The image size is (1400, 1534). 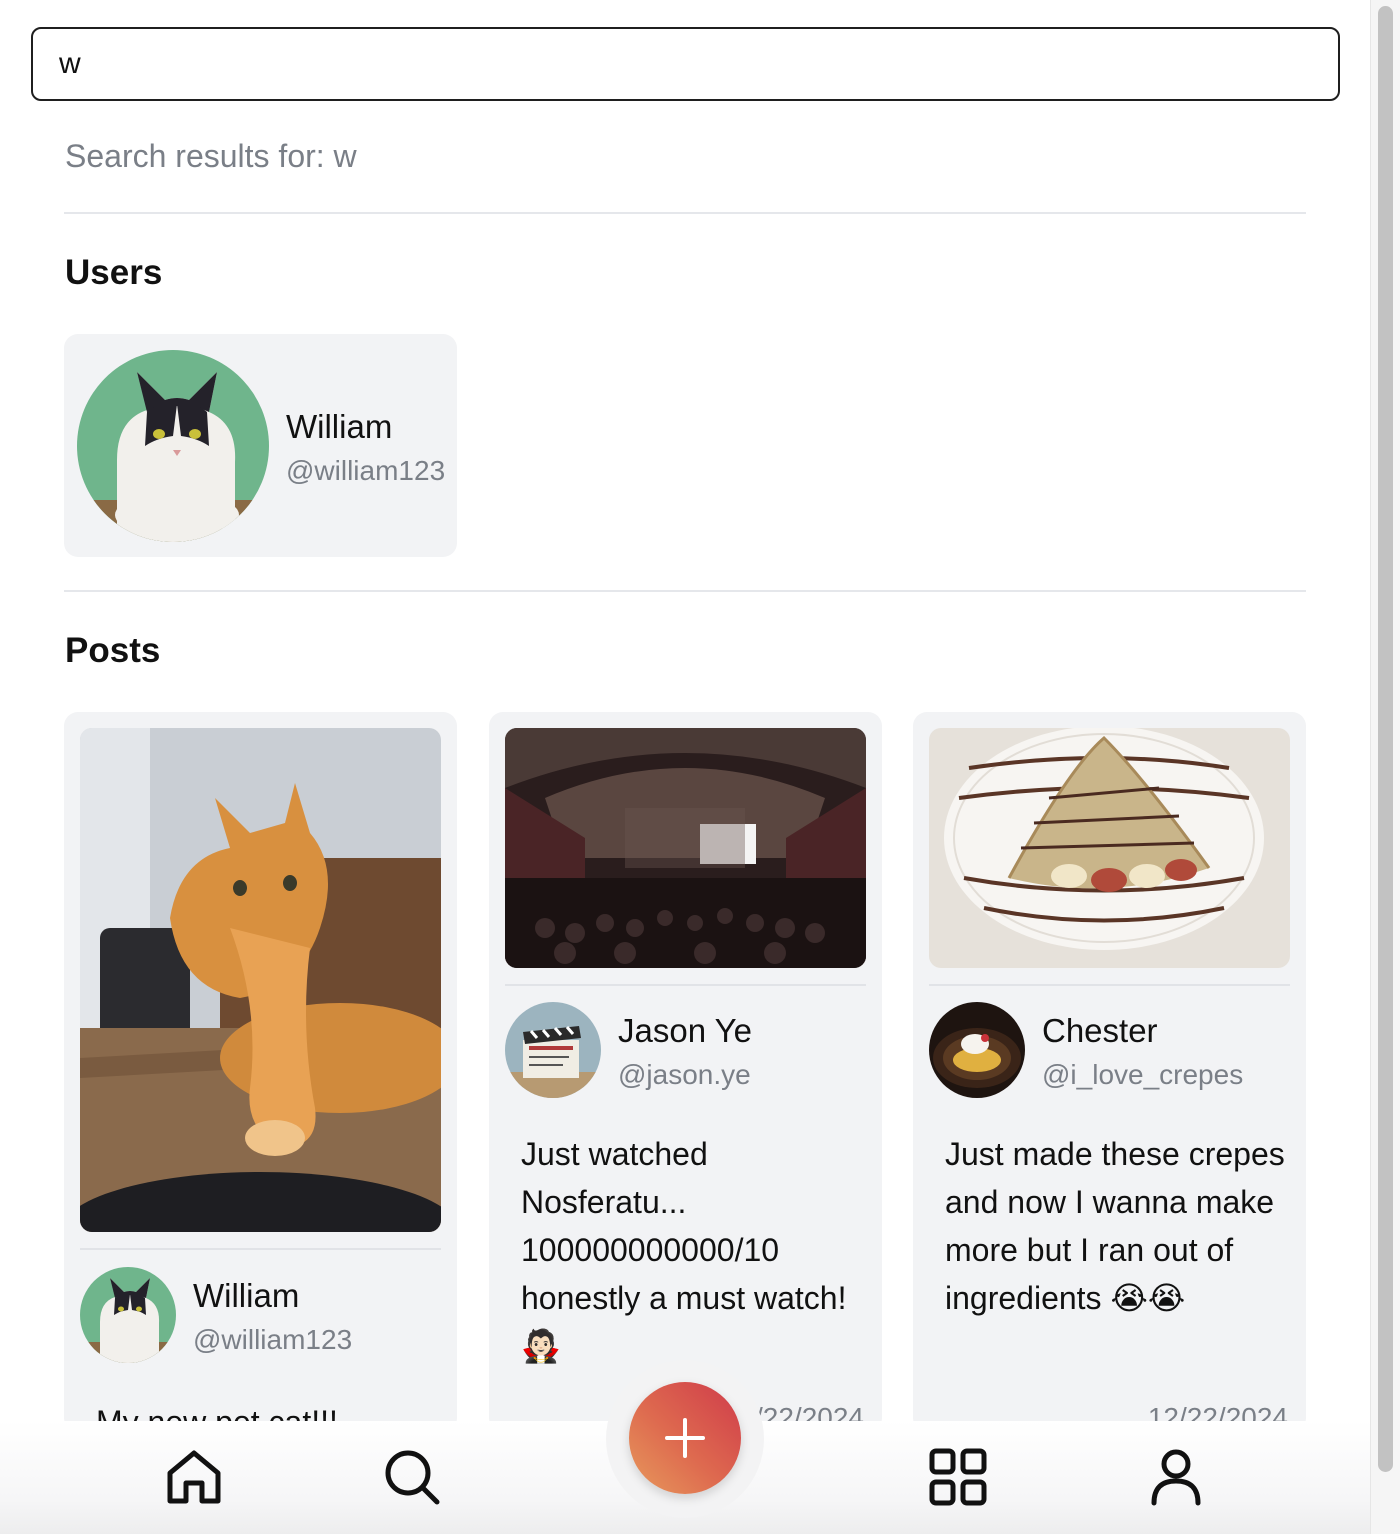 What do you see at coordinates (1143, 1074) in the screenshot?
I see `author-handle: @i_love_crepes` at bounding box center [1143, 1074].